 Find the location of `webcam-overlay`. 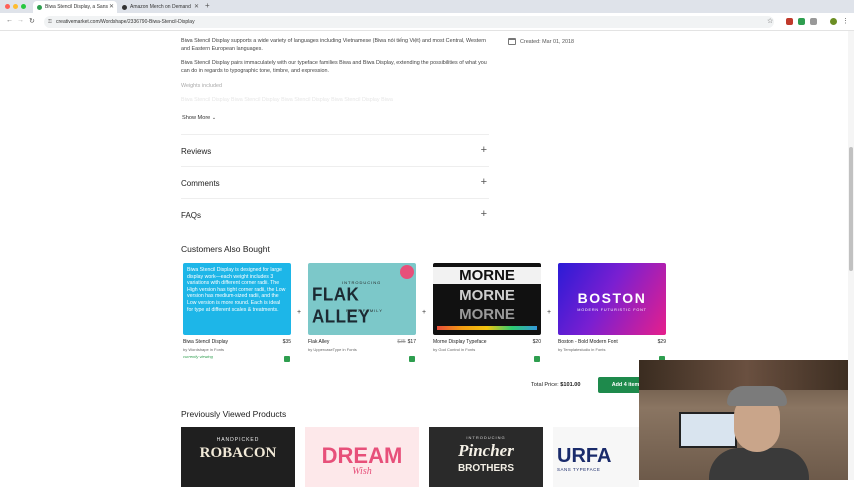

webcam-overlay is located at coordinates (746, 420).